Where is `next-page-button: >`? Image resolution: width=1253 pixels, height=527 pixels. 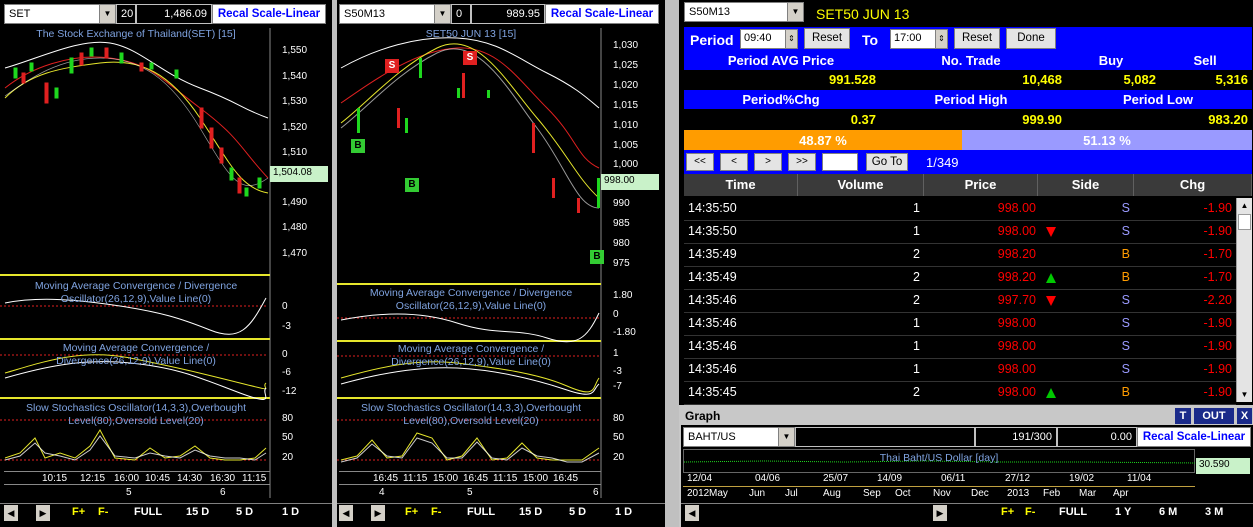
next-page-button: > is located at coordinates (768, 162).